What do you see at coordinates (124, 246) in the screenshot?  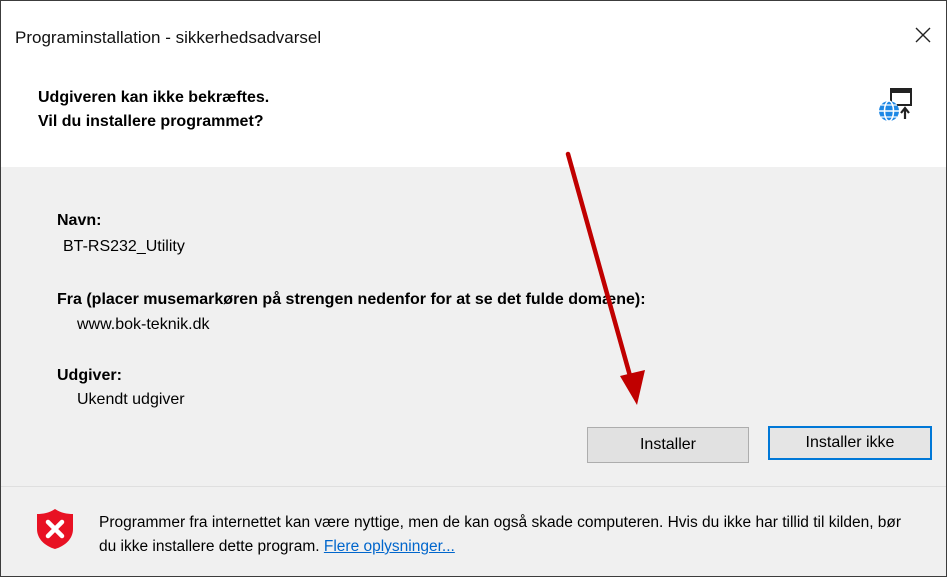 I see `name-value: BT-RS232_Utility` at bounding box center [124, 246].